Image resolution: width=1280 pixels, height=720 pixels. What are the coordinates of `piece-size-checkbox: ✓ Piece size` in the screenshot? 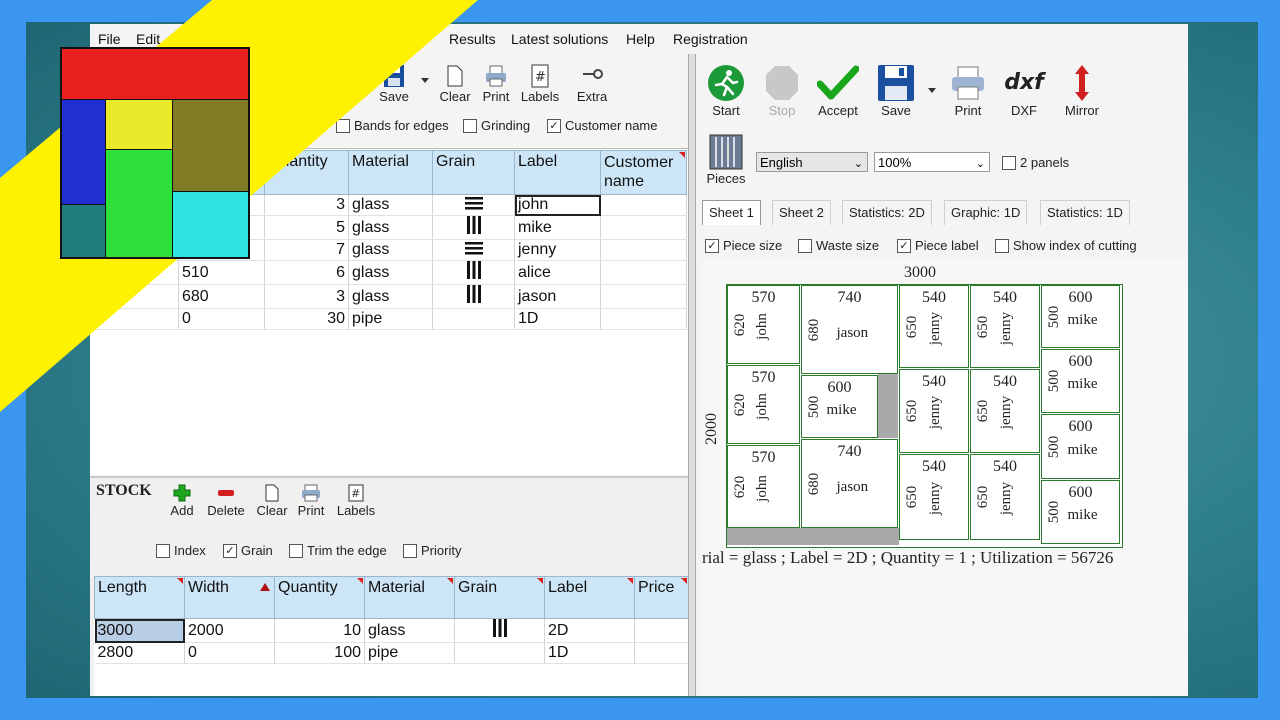 It's located at (743, 245).